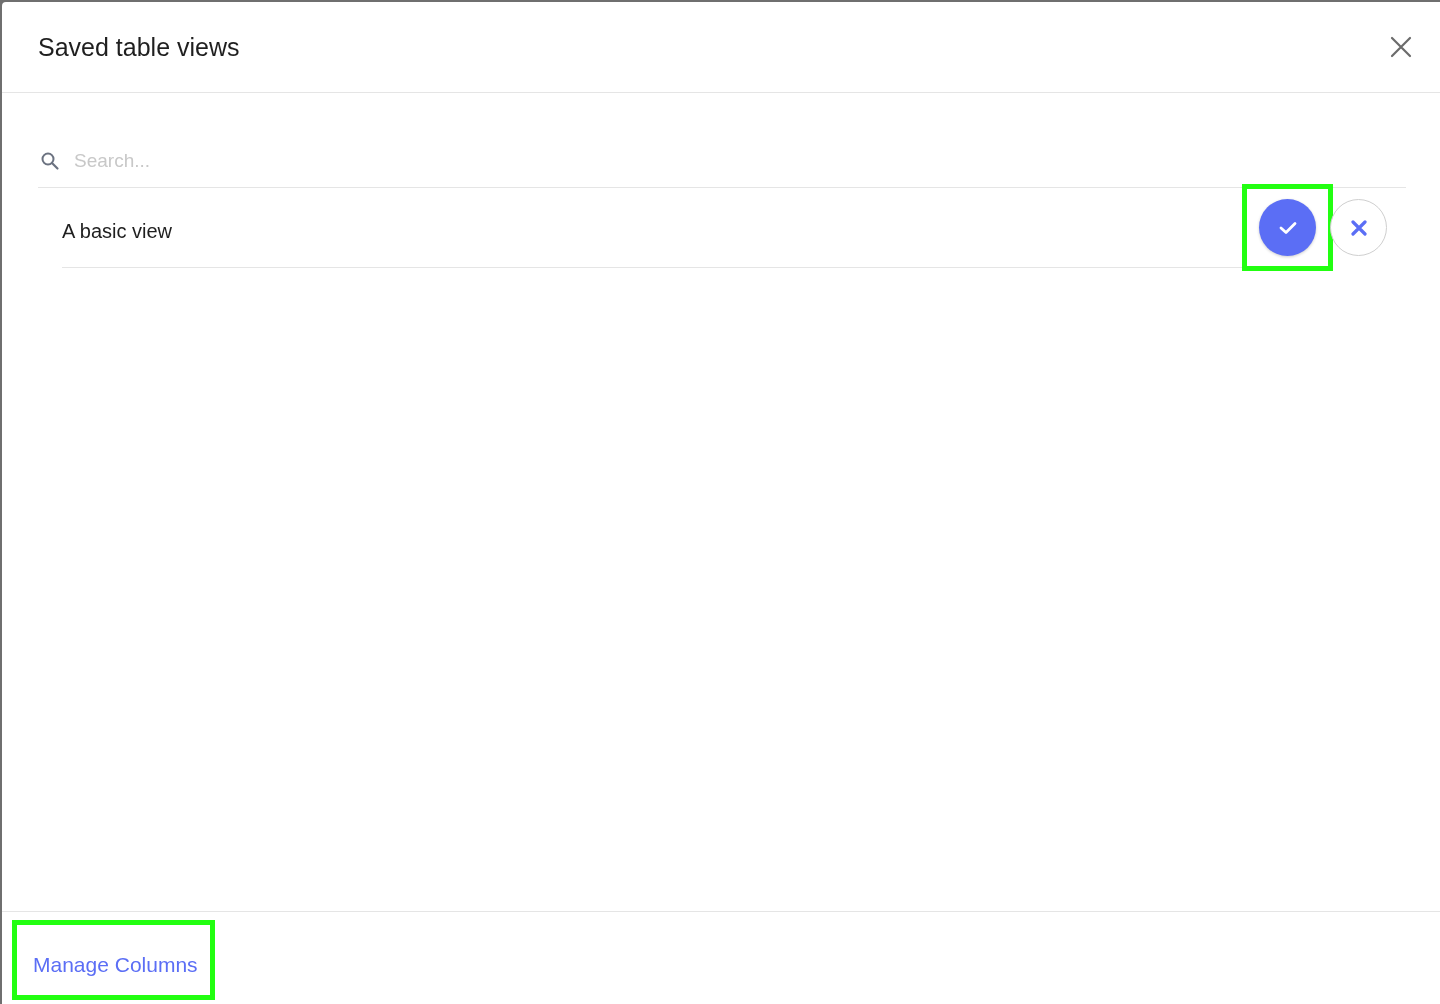 The height and width of the screenshot is (1004, 1440). I want to click on manage-columns-link: Manage Columns, so click(115, 965).